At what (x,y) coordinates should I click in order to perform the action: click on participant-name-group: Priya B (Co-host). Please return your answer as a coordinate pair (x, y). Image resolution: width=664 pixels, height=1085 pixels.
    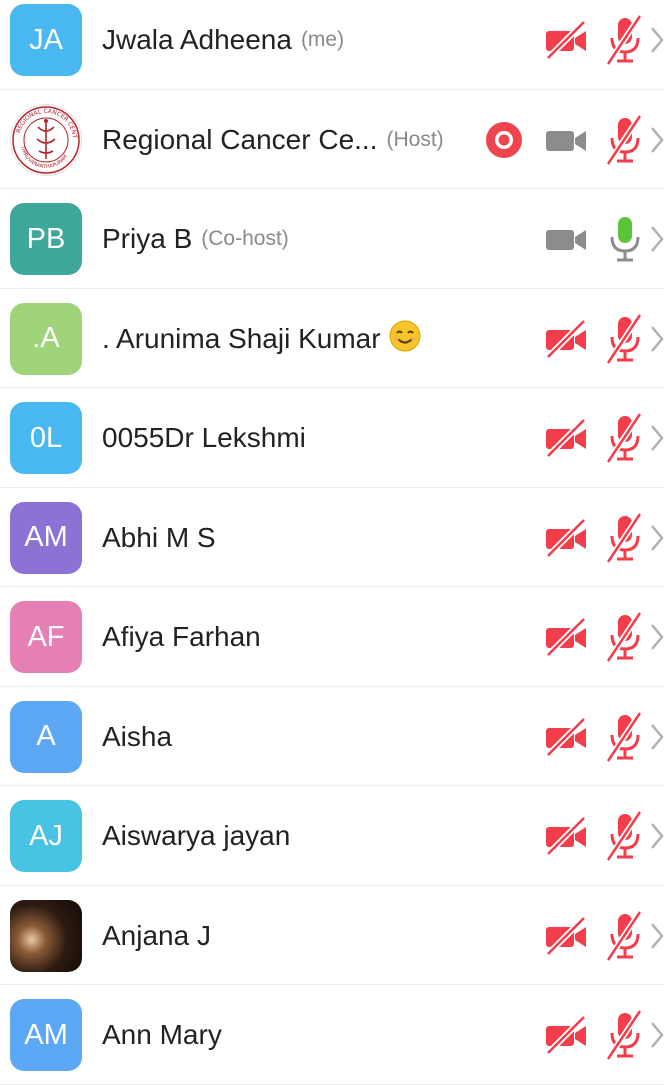
    Looking at the image, I should click on (195, 239).